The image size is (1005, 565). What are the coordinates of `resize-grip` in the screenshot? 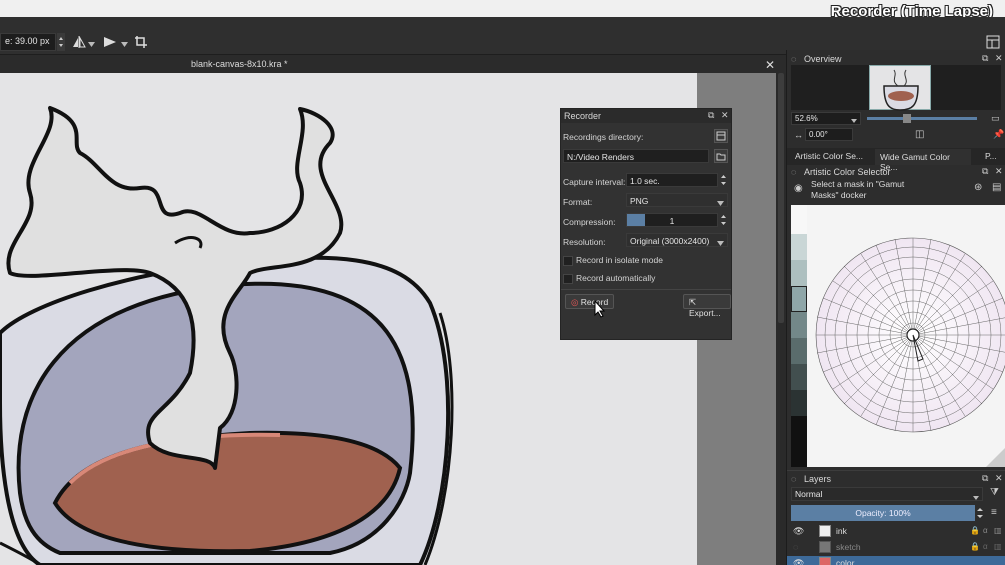 It's located at (995, 457).